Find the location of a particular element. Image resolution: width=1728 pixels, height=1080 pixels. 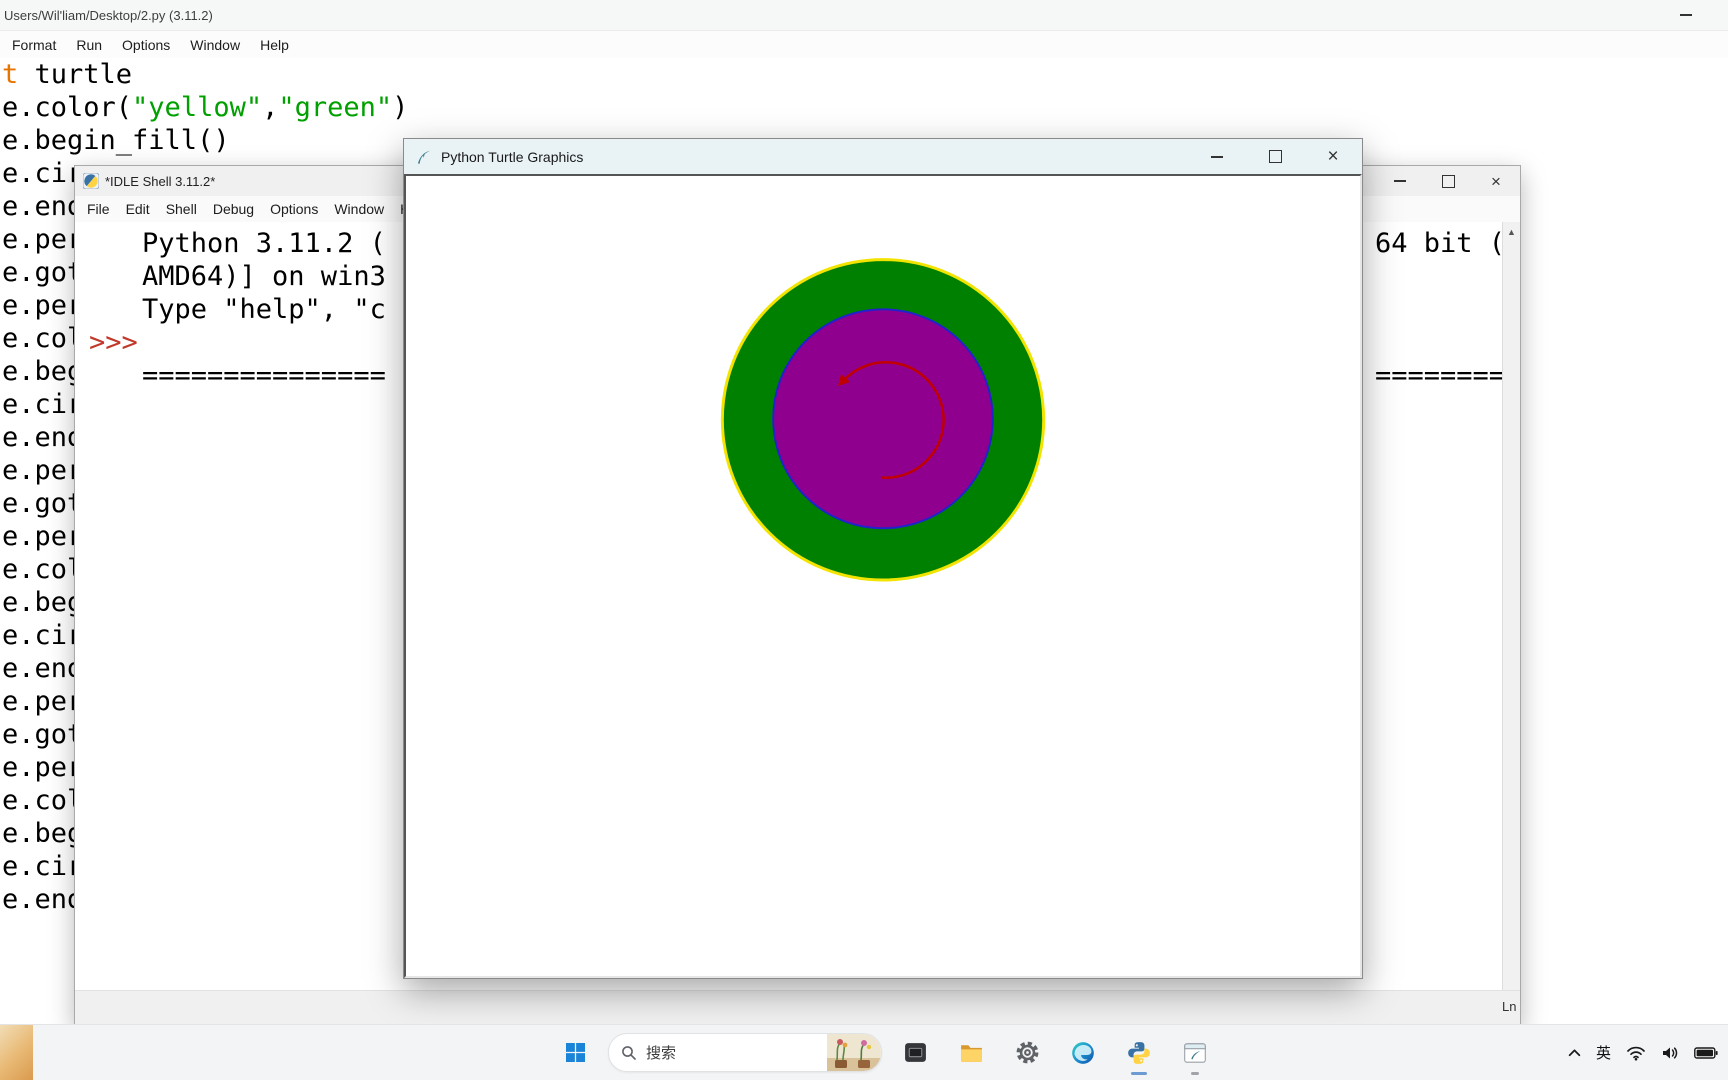

windows-logo-icon is located at coordinates (575, 1052).